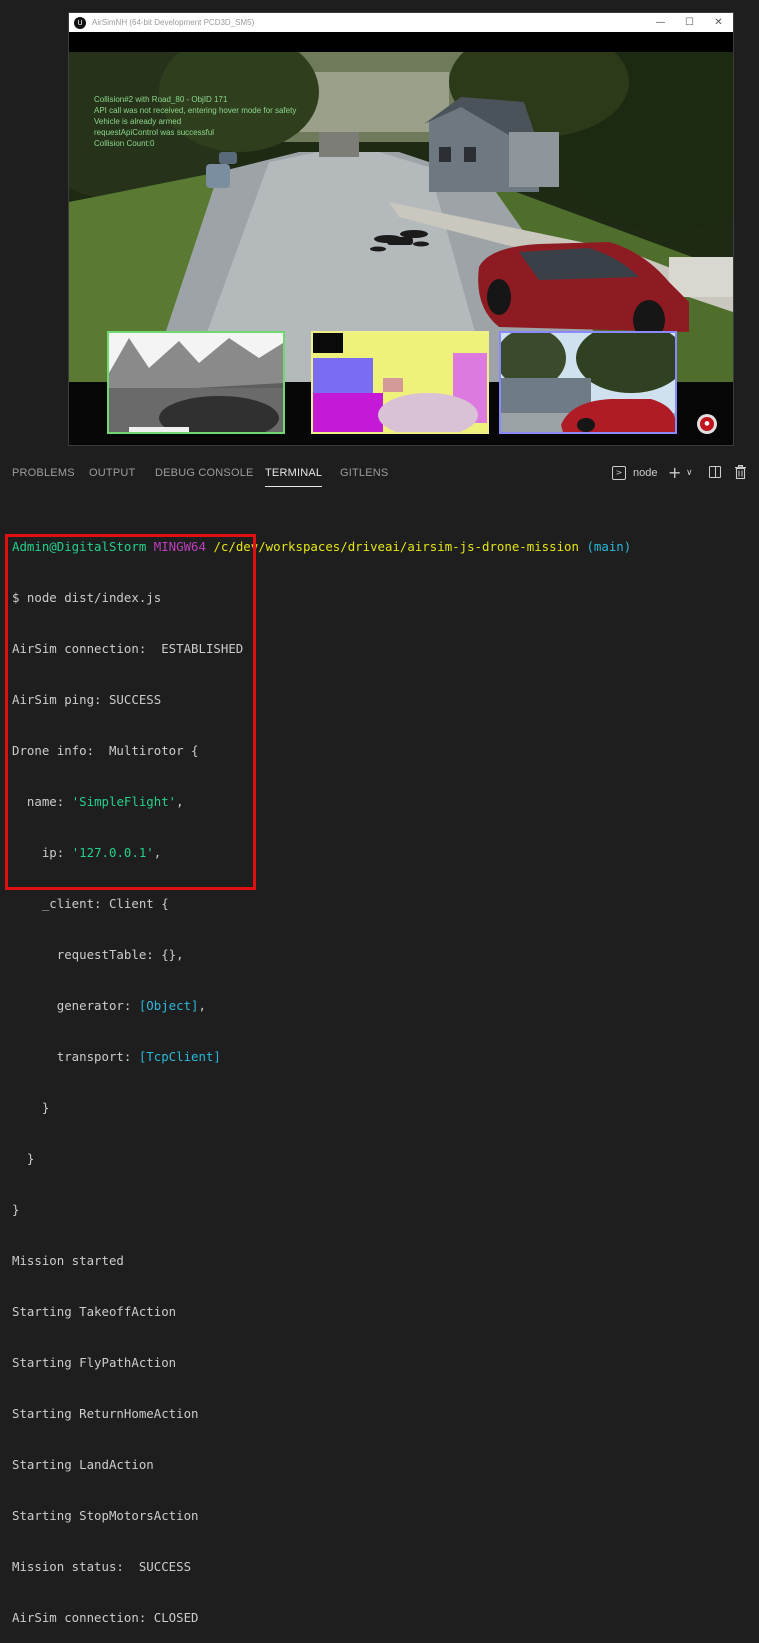 The height and width of the screenshot is (1643, 759). Describe the element at coordinates (204, 473) in the screenshot. I see `tab-debug-console: DEBUG CONSOLE` at that location.